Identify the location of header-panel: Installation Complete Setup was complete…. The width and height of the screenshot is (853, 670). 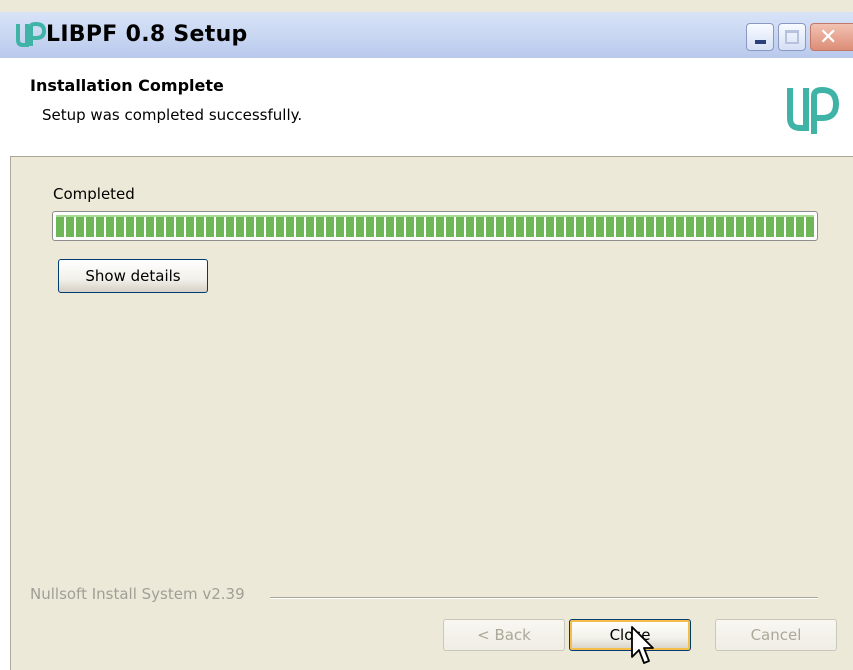
(431, 107).